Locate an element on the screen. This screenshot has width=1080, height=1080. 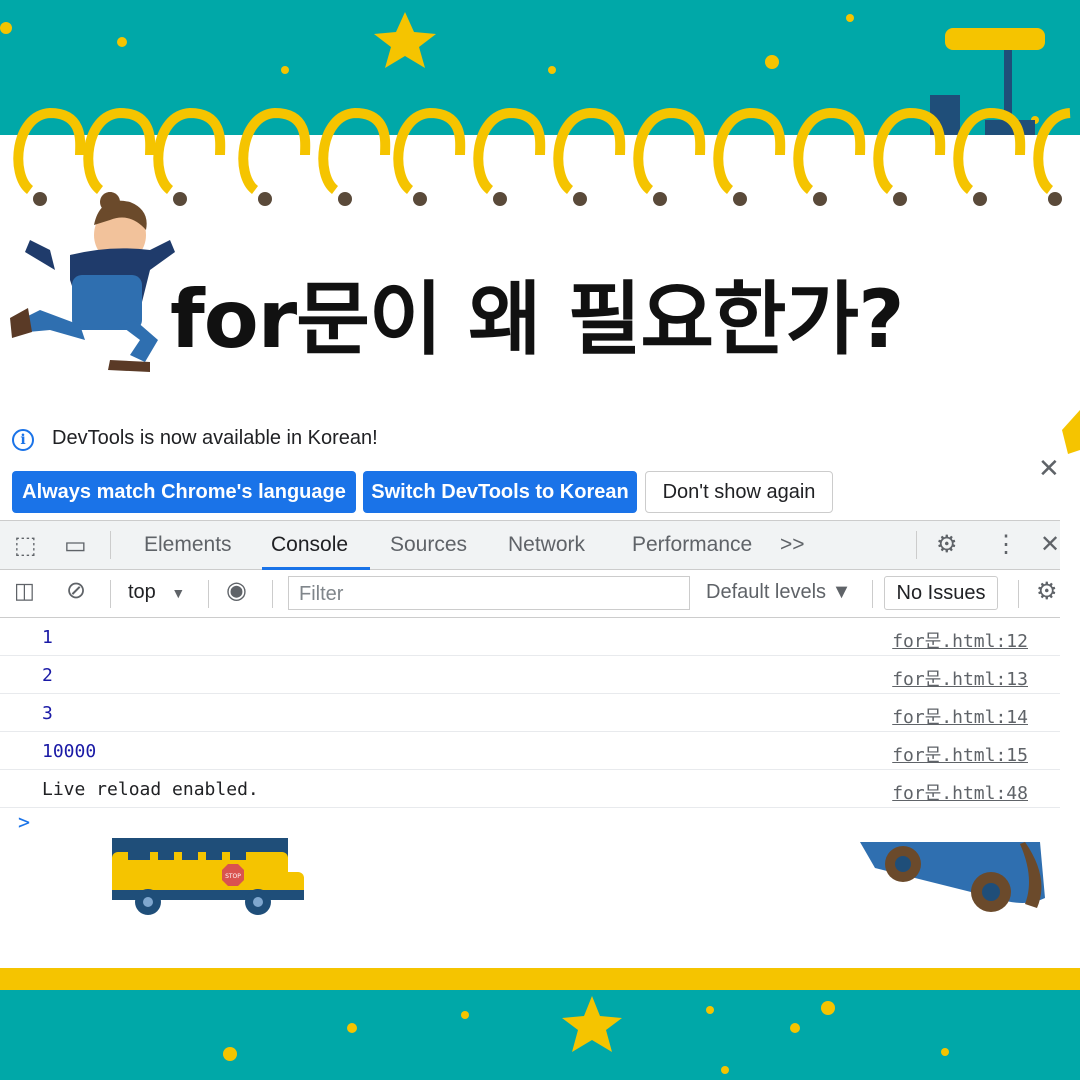
filter-input: Filter is located at coordinates (489, 593).